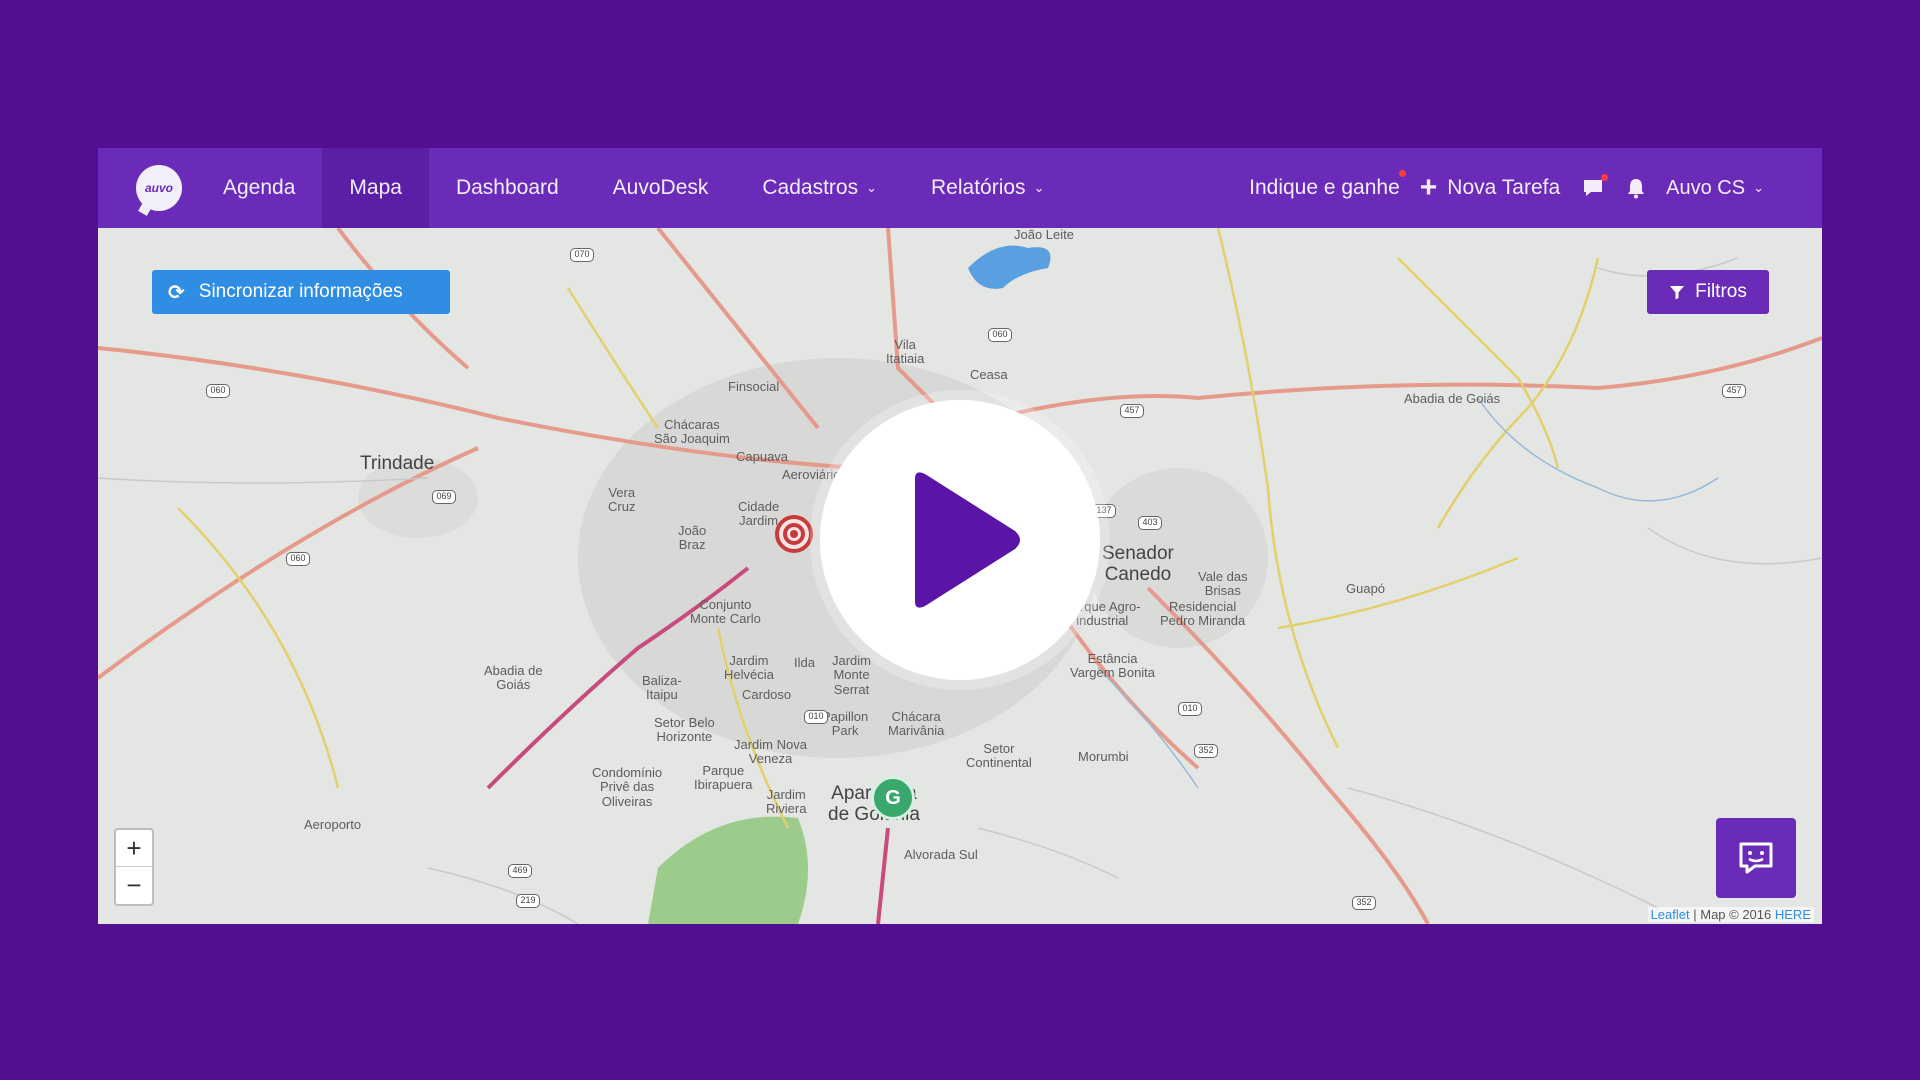  What do you see at coordinates (978, 187) in the screenshot?
I see `nav-relatorios-label: Relatórios` at bounding box center [978, 187].